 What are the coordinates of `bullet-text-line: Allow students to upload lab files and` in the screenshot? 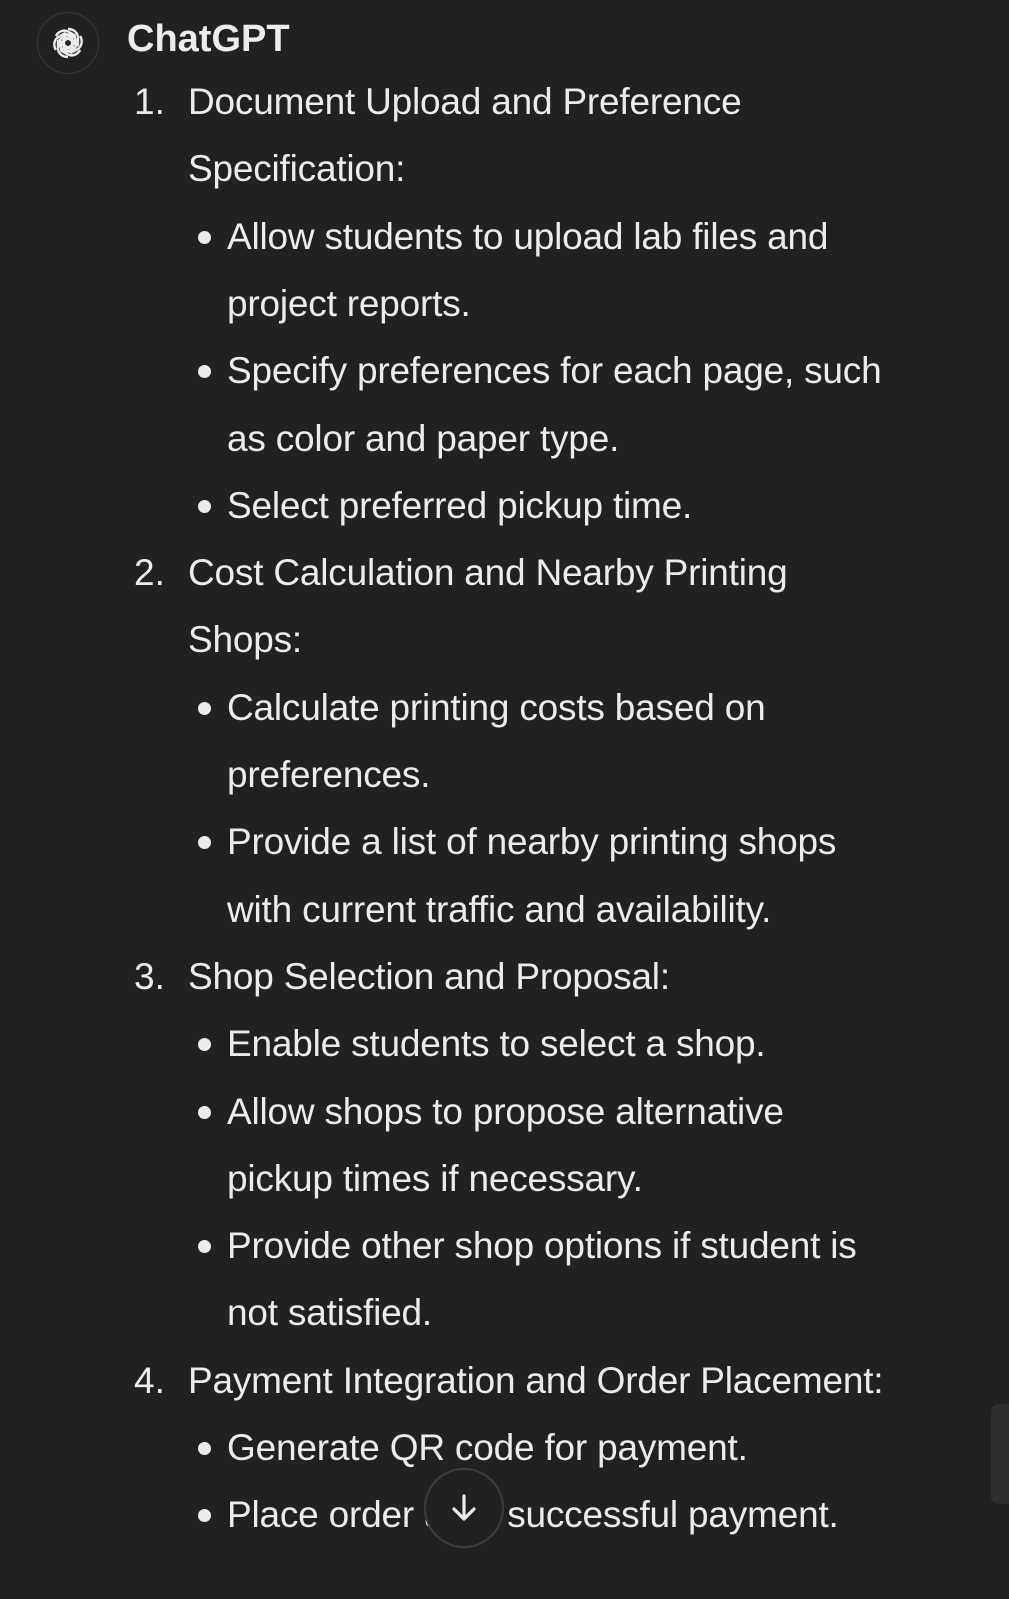 It's located at (528, 236).